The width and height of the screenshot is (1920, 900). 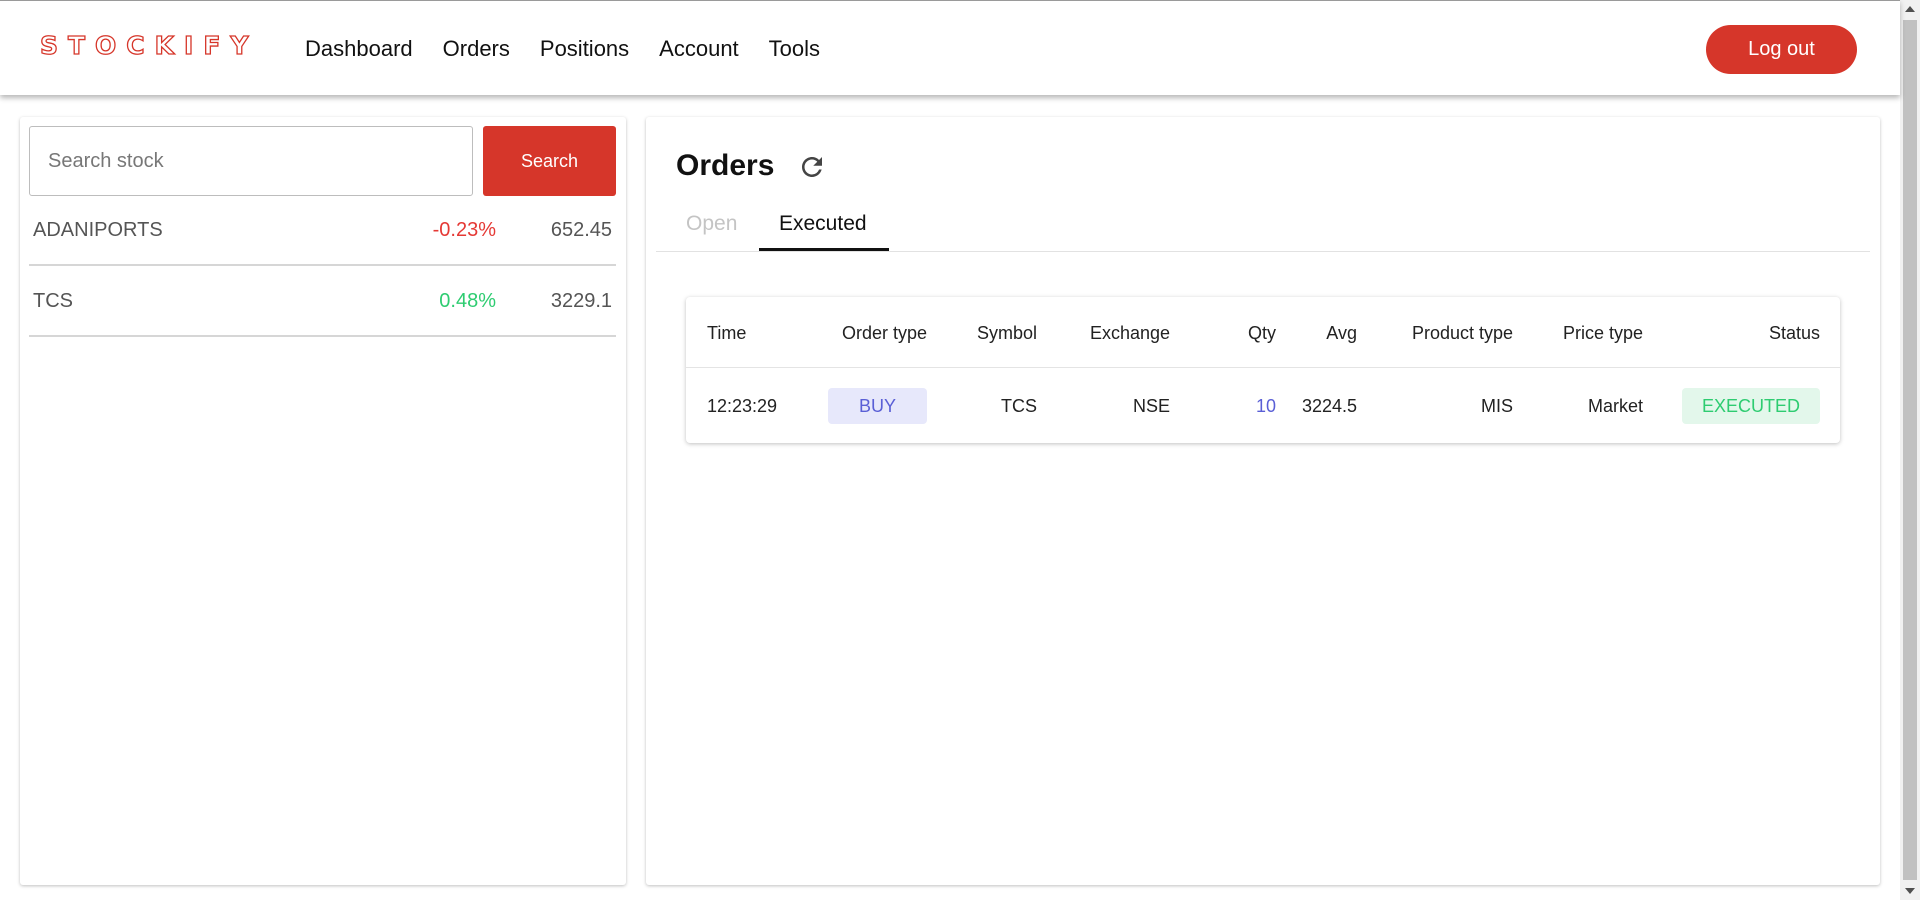 I want to click on status-badge: EXECUTED, so click(x=1751, y=406).